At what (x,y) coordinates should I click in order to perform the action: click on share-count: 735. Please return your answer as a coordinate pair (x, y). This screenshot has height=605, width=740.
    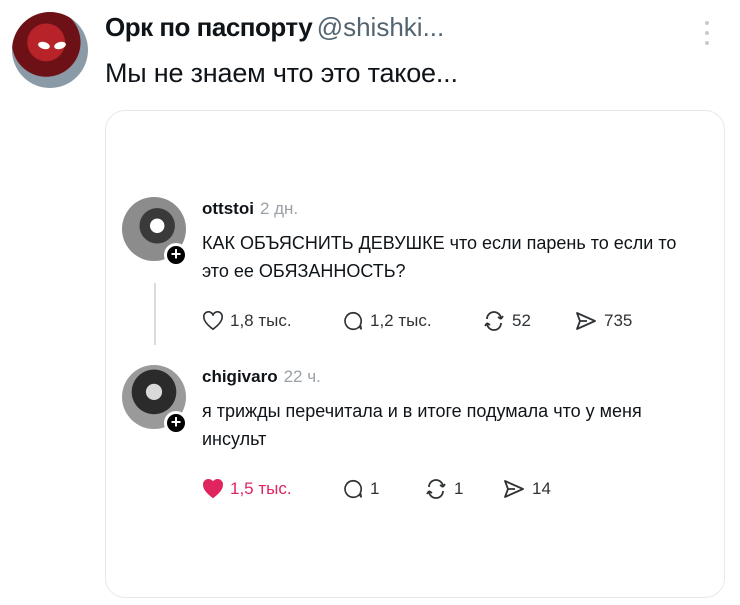
    Looking at the image, I should click on (618, 320).